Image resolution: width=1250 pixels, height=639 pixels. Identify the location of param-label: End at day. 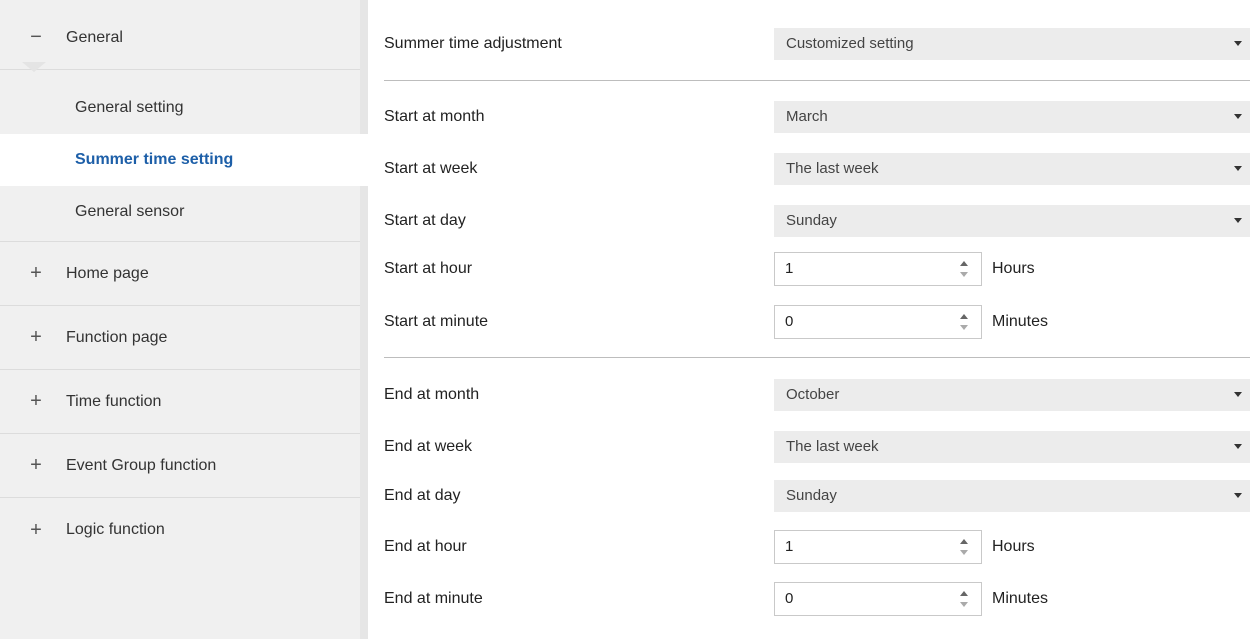
(422, 495).